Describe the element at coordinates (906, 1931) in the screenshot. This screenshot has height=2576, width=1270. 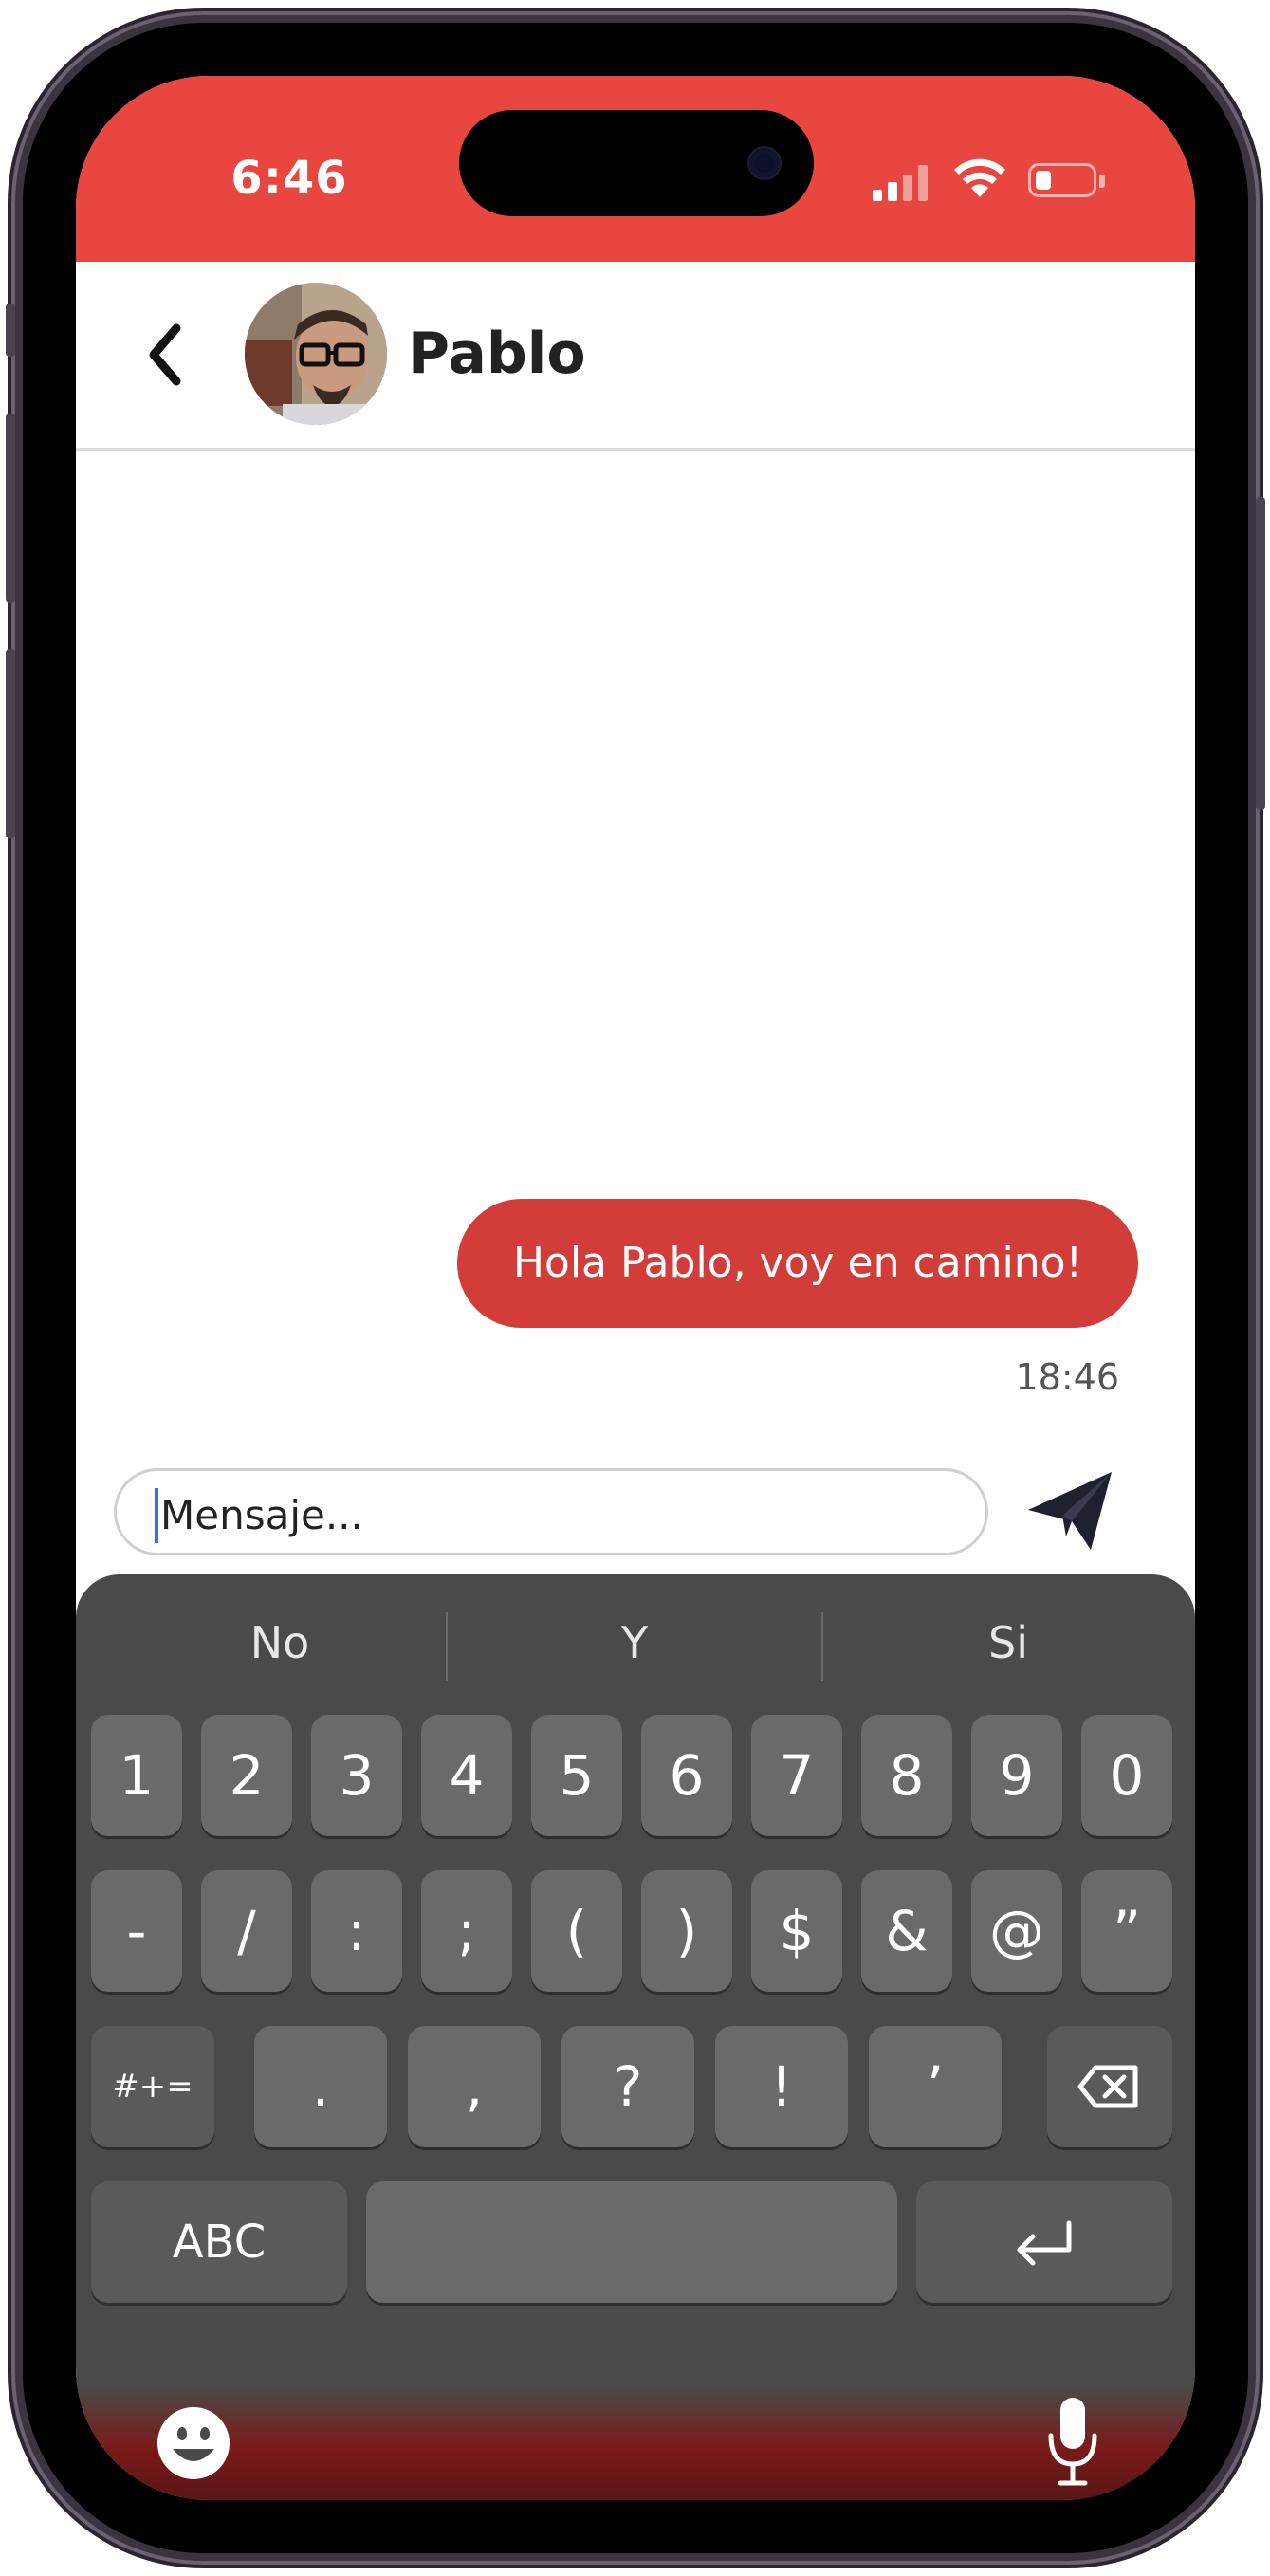
I see `key-ampersand: &` at that location.